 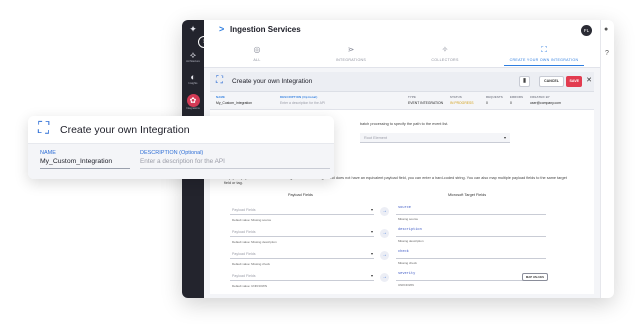 I want to click on tab-collectors: ✧ COLLECTORS, so click(x=445, y=53).